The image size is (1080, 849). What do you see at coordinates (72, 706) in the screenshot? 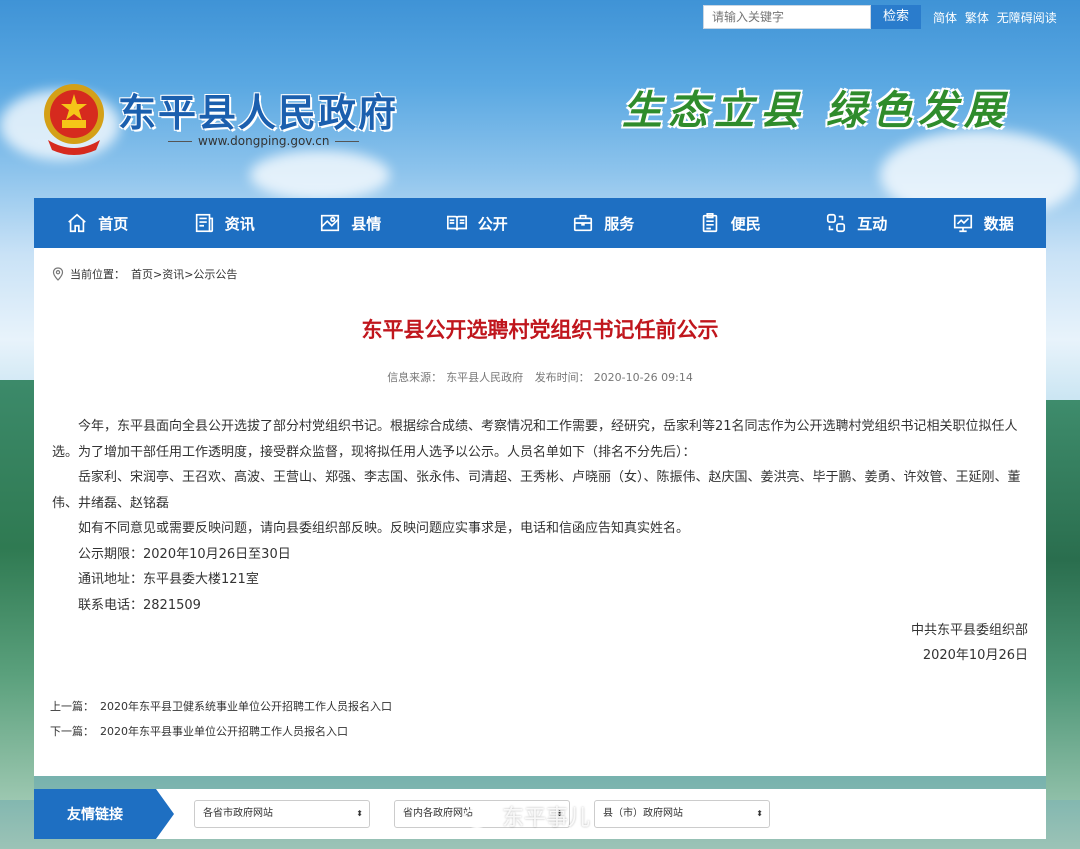
I see `prev-label: 上一篇：` at bounding box center [72, 706].